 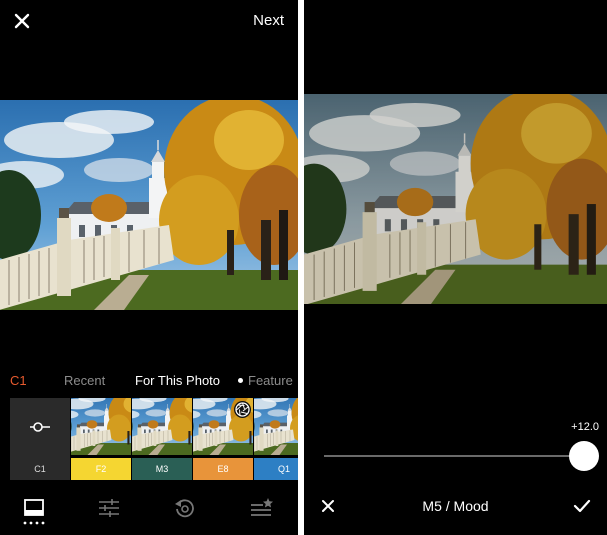 What do you see at coordinates (585, 427) in the screenshot?
I see `strength-value: +12.0` at bounding box center [585, 427].